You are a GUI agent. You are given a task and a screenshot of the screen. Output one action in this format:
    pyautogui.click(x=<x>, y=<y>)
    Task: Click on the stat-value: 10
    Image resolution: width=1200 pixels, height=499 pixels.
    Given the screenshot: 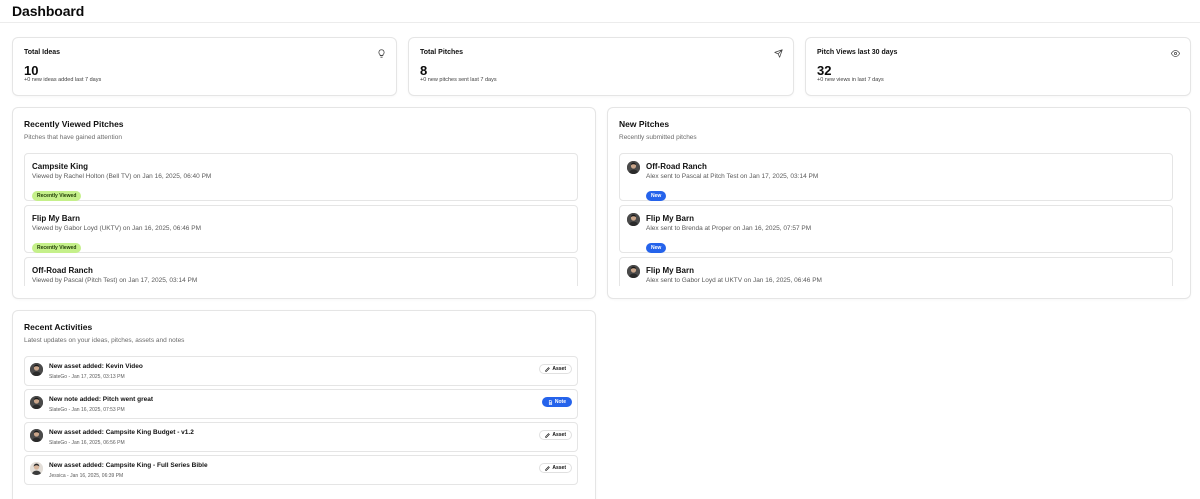 What is the action you would take?
    pyautogui.click(x=31, y=70)
    